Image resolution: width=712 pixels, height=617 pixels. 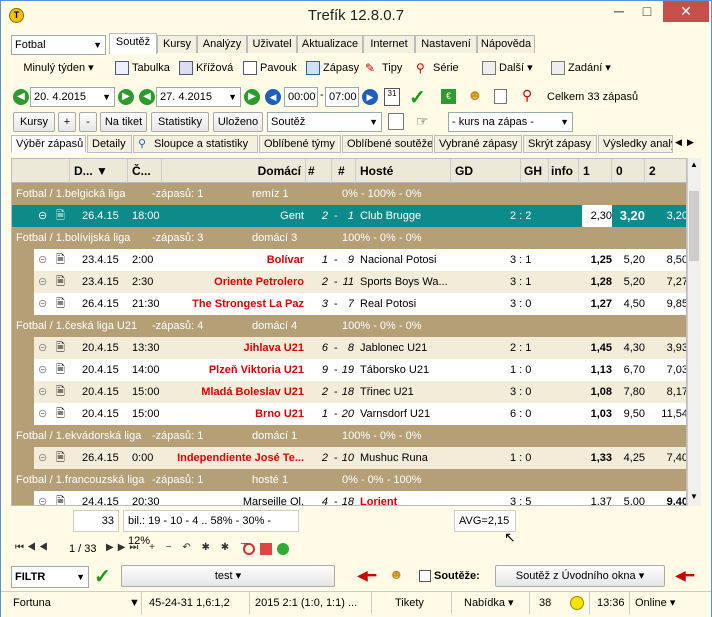 What do you see at coordinates (332, 68) in the screenshot?
I see `zapasy-button: Zápasy` at bounding box center [332, 68].